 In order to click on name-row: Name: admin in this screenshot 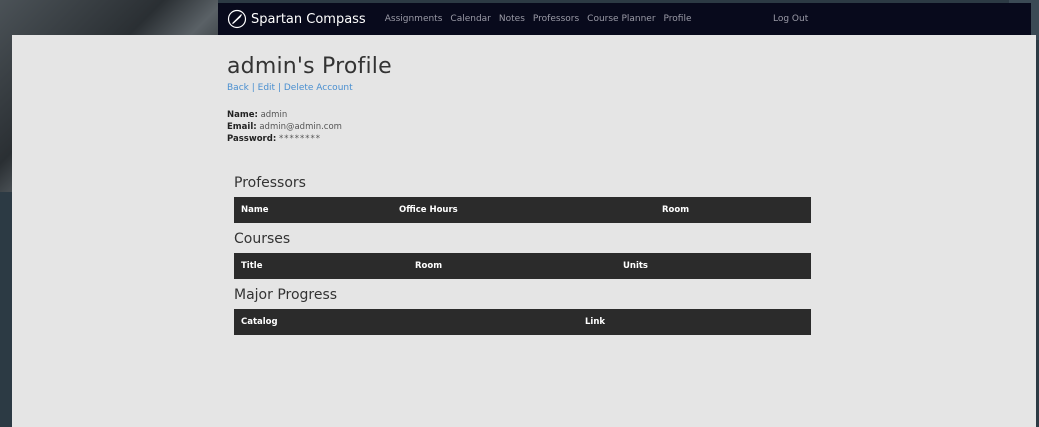, I will do `click(257, 115)`.